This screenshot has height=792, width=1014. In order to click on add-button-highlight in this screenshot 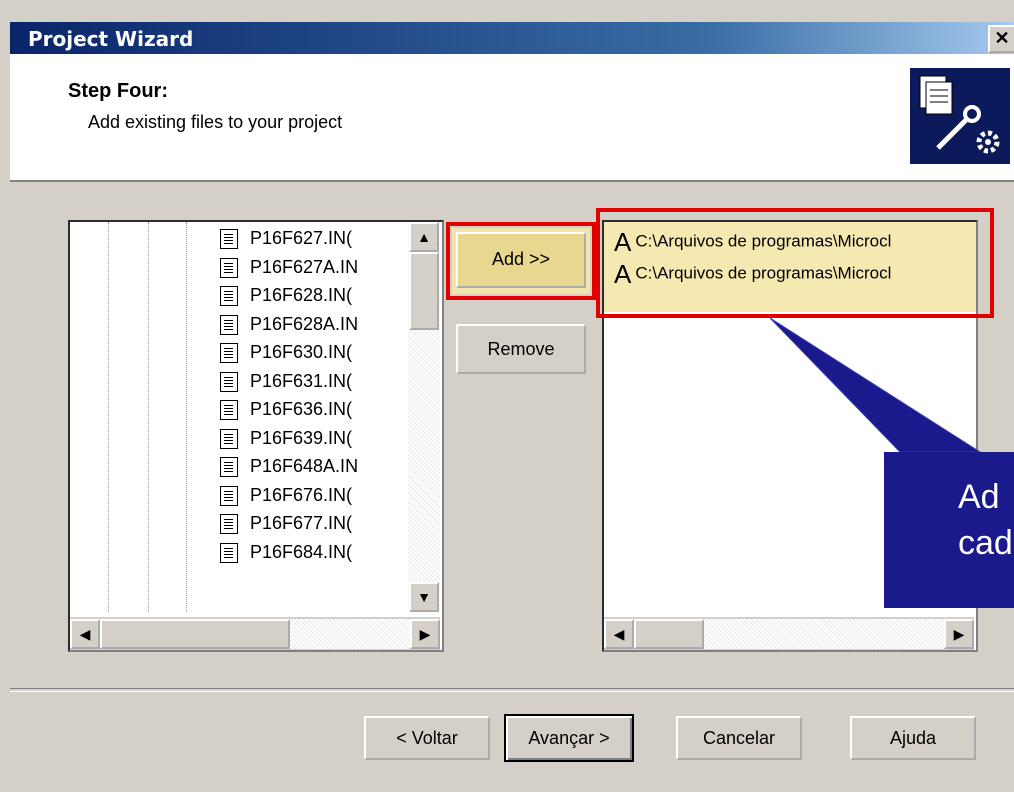, I will do `click(521, 261)`.